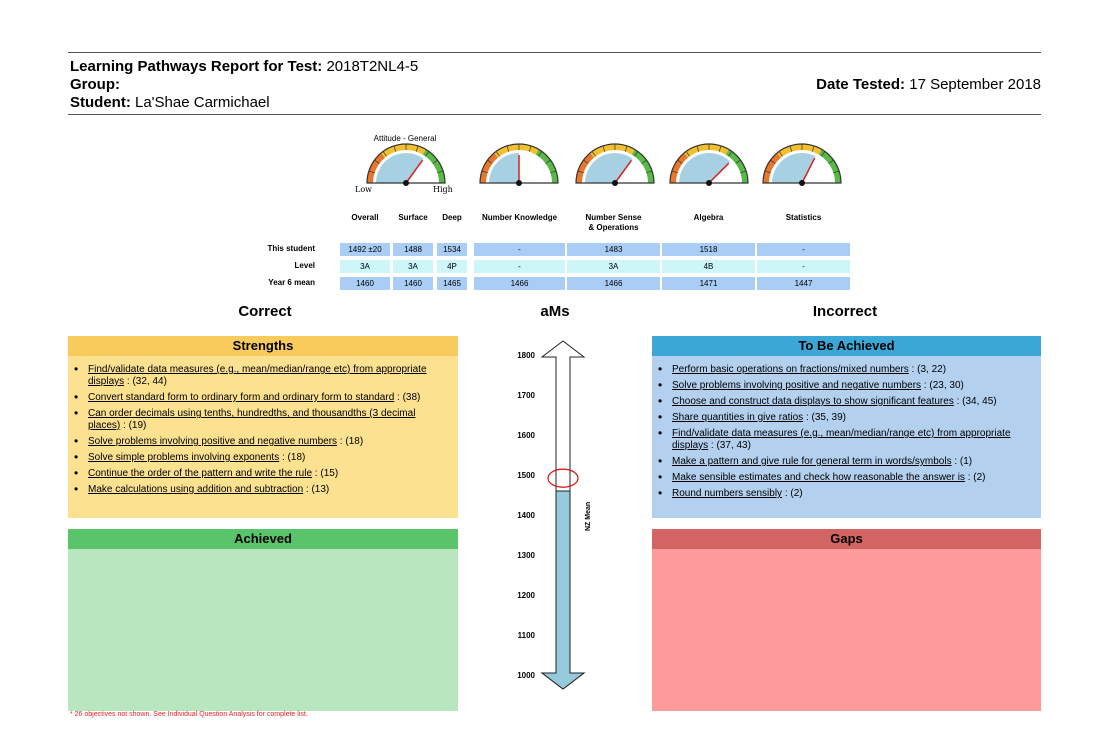 The image size is (1113, 756). Describe the element at coordinates (526, 595) in the screenshot. I see `scale-tick-label: 1200` at that location.